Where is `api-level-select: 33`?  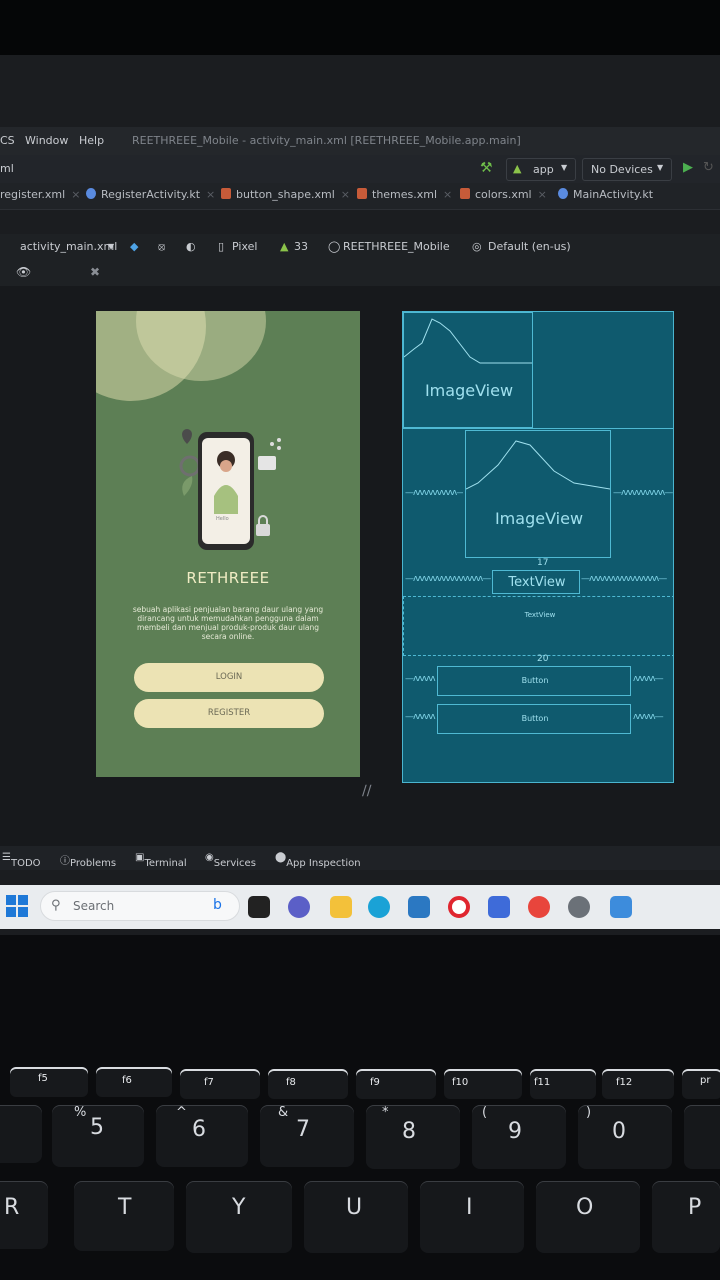
api-level-select: 33 is located at coordinates (301, 246).